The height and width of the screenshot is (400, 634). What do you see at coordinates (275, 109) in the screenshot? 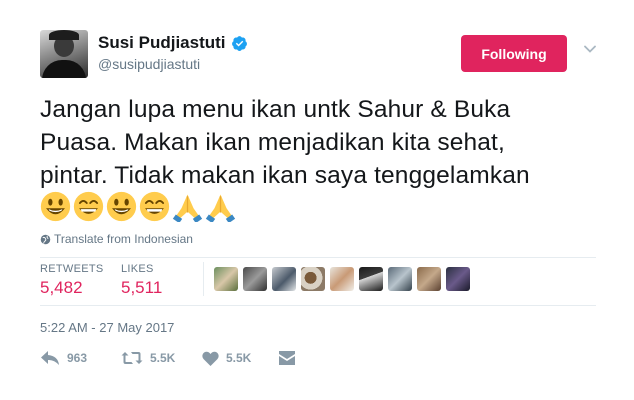
I see `tweet-line: Jangan lupa menu ikan untk Sahur & Buka` at bounding box center [275, 109].